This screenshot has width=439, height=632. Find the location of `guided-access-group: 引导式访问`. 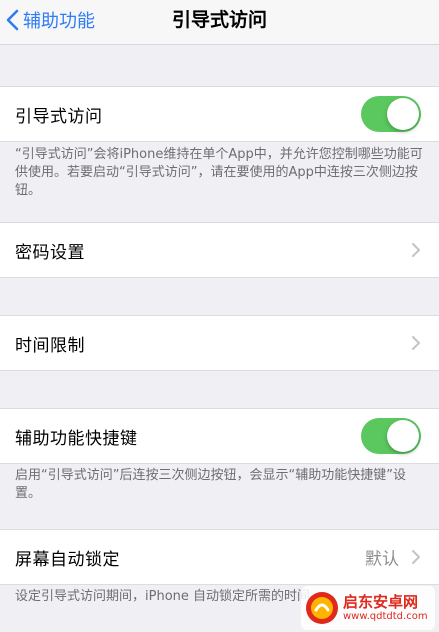

guided-access-group: 引导式访问 is located at coordinates (219, 114).